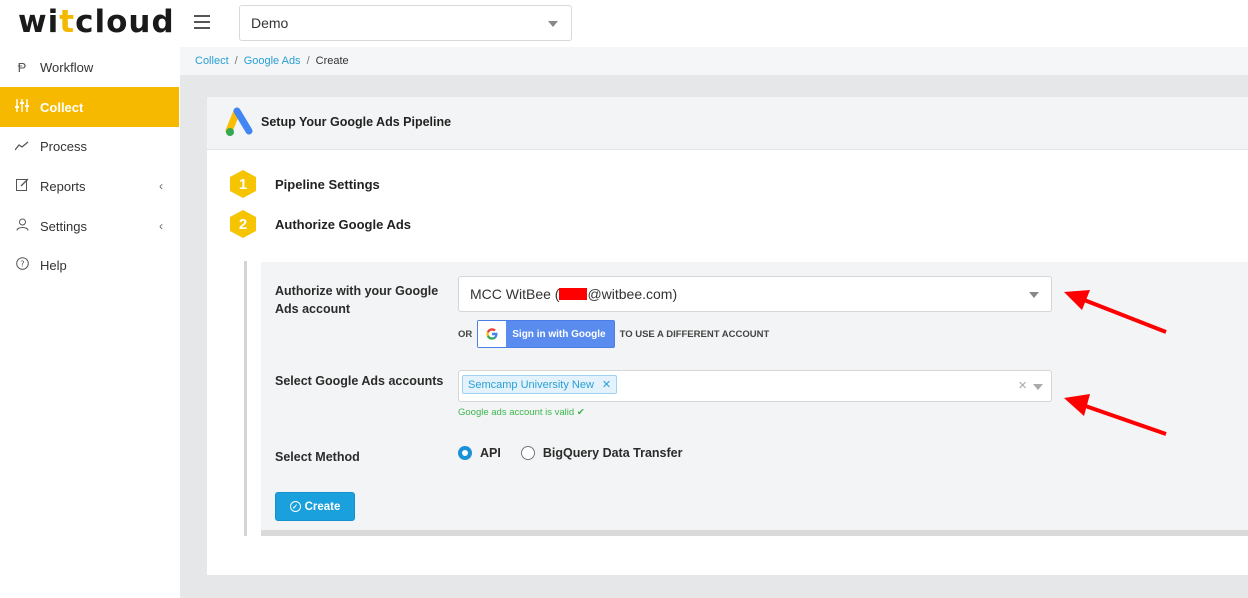 The height and width of the screenshot is (598, 1248). Describe the element at coordinates (270, 23) in the screenshot. I see `project-select-value: Demo` at that location.